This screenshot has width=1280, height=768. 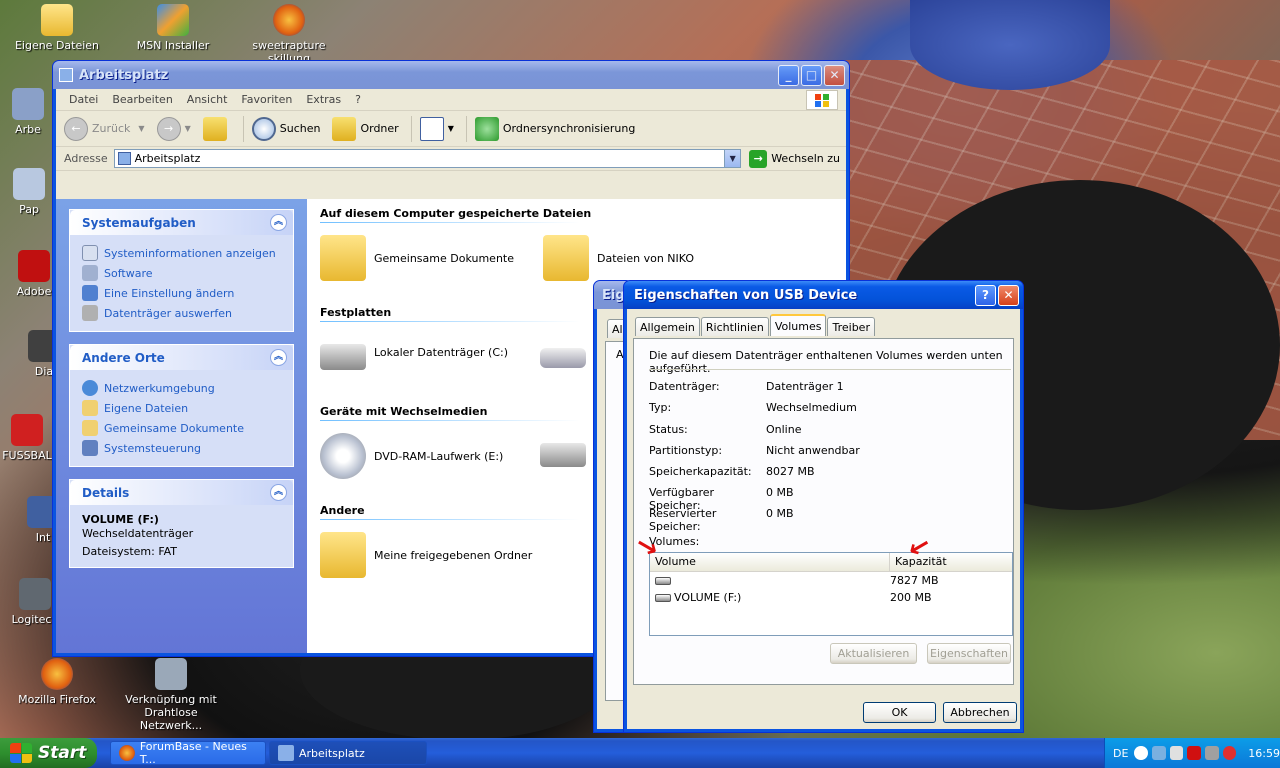 I want to click on cancel-button: Abbrechen, so click(x=980, y=712).